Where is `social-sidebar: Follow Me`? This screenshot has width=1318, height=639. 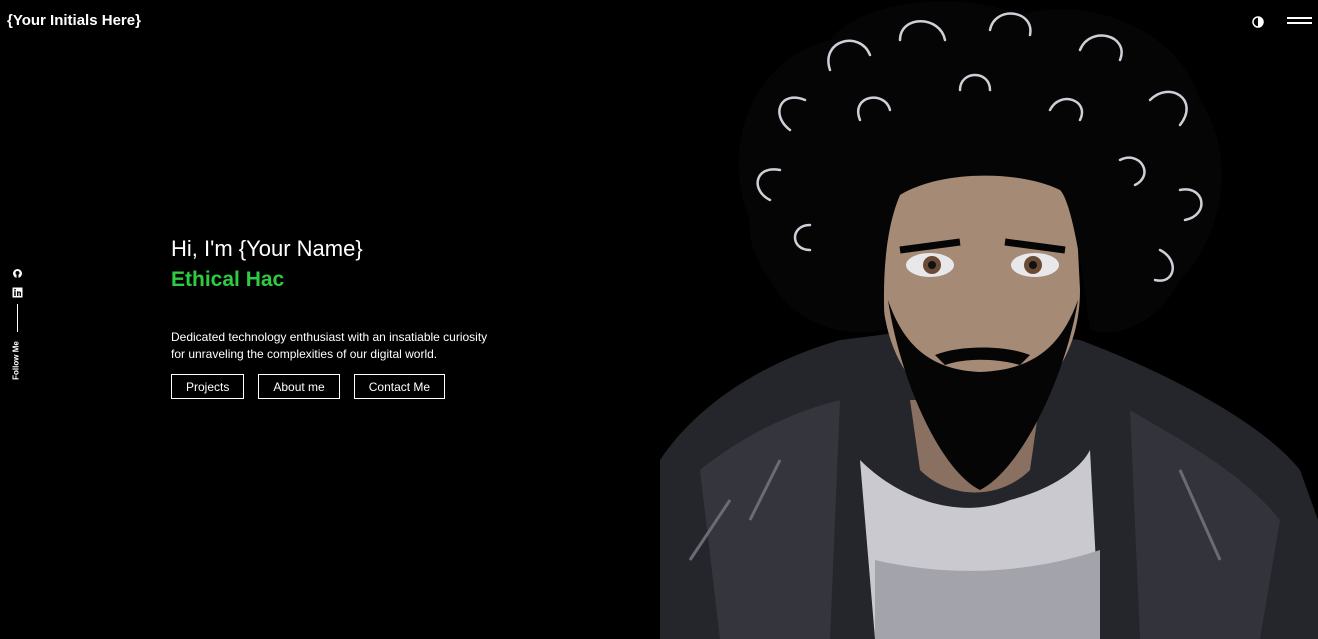
social-sidebar: Follow Me is located at coordinates (17, 324).